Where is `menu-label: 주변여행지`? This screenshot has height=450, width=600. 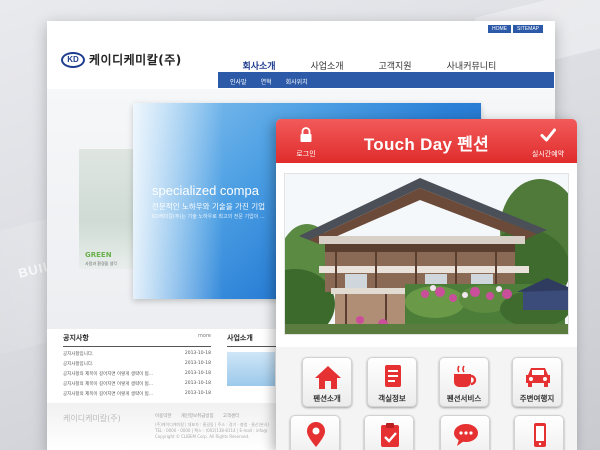
menu-label: 주변여행지 is located at coordinates (537, 398).